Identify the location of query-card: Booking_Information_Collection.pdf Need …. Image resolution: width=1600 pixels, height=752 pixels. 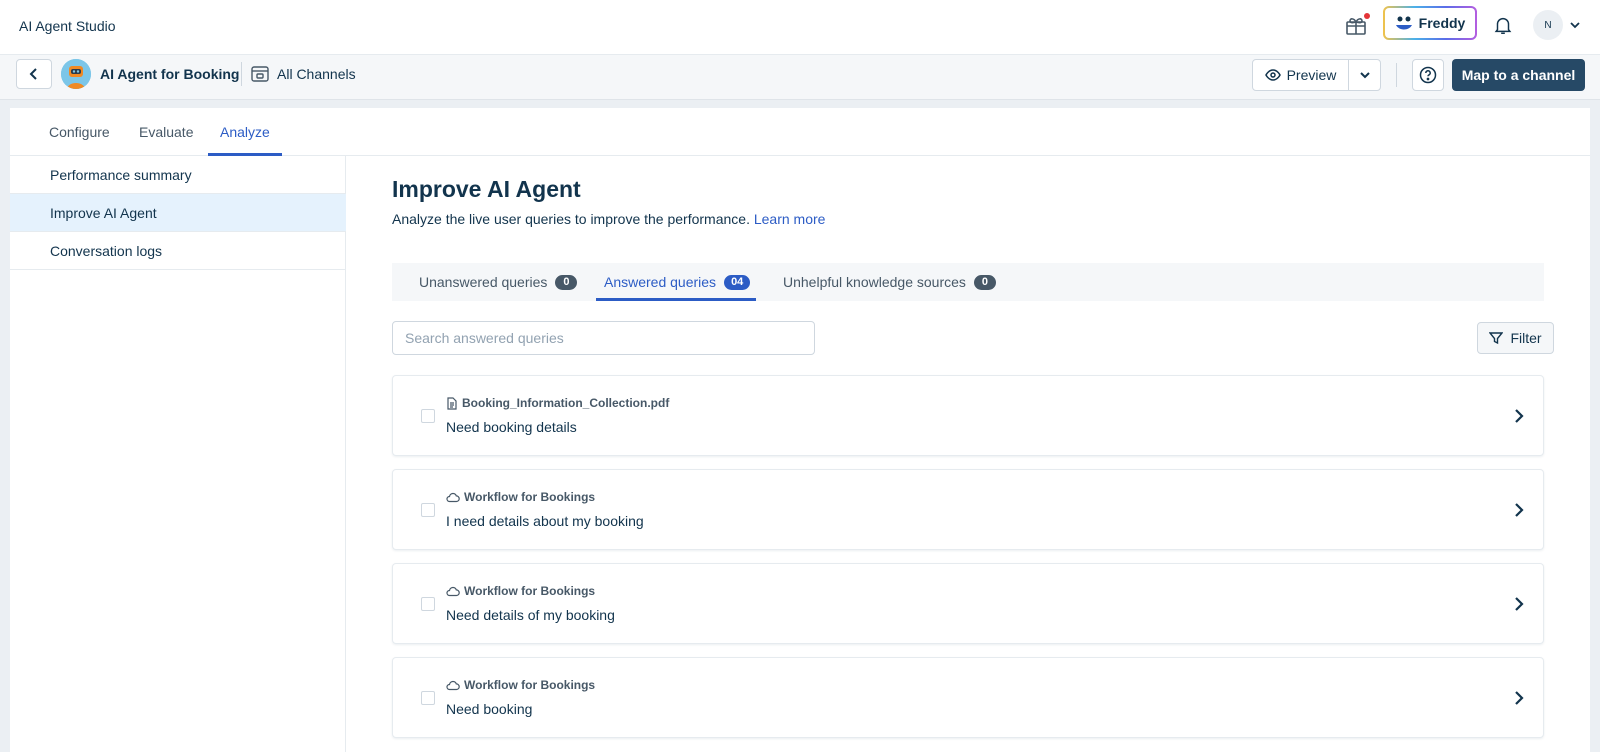
(968, 415).